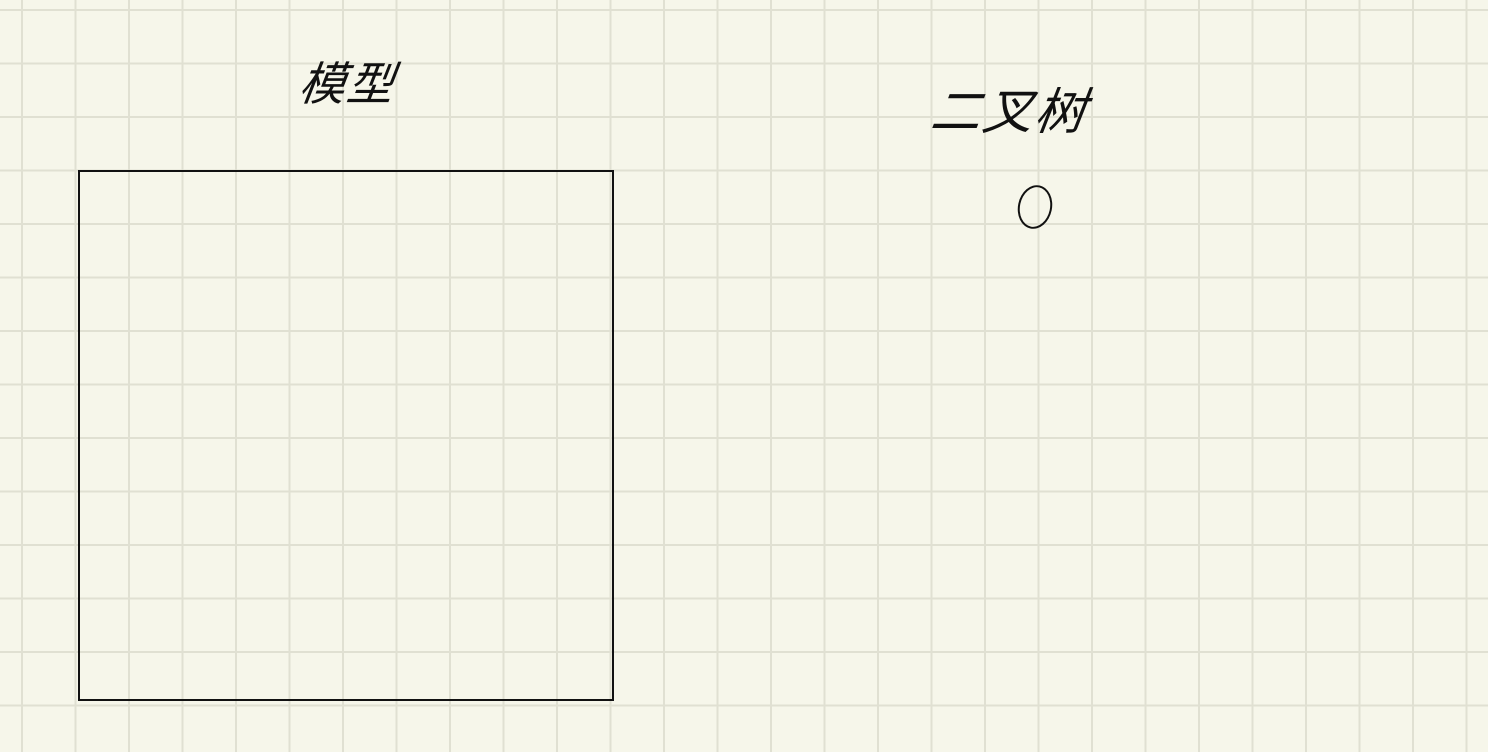  What do you see at coordinates (1035, 207) in the screenshot?
I see `tree-node-circle` at bounding box center [1035, 207].